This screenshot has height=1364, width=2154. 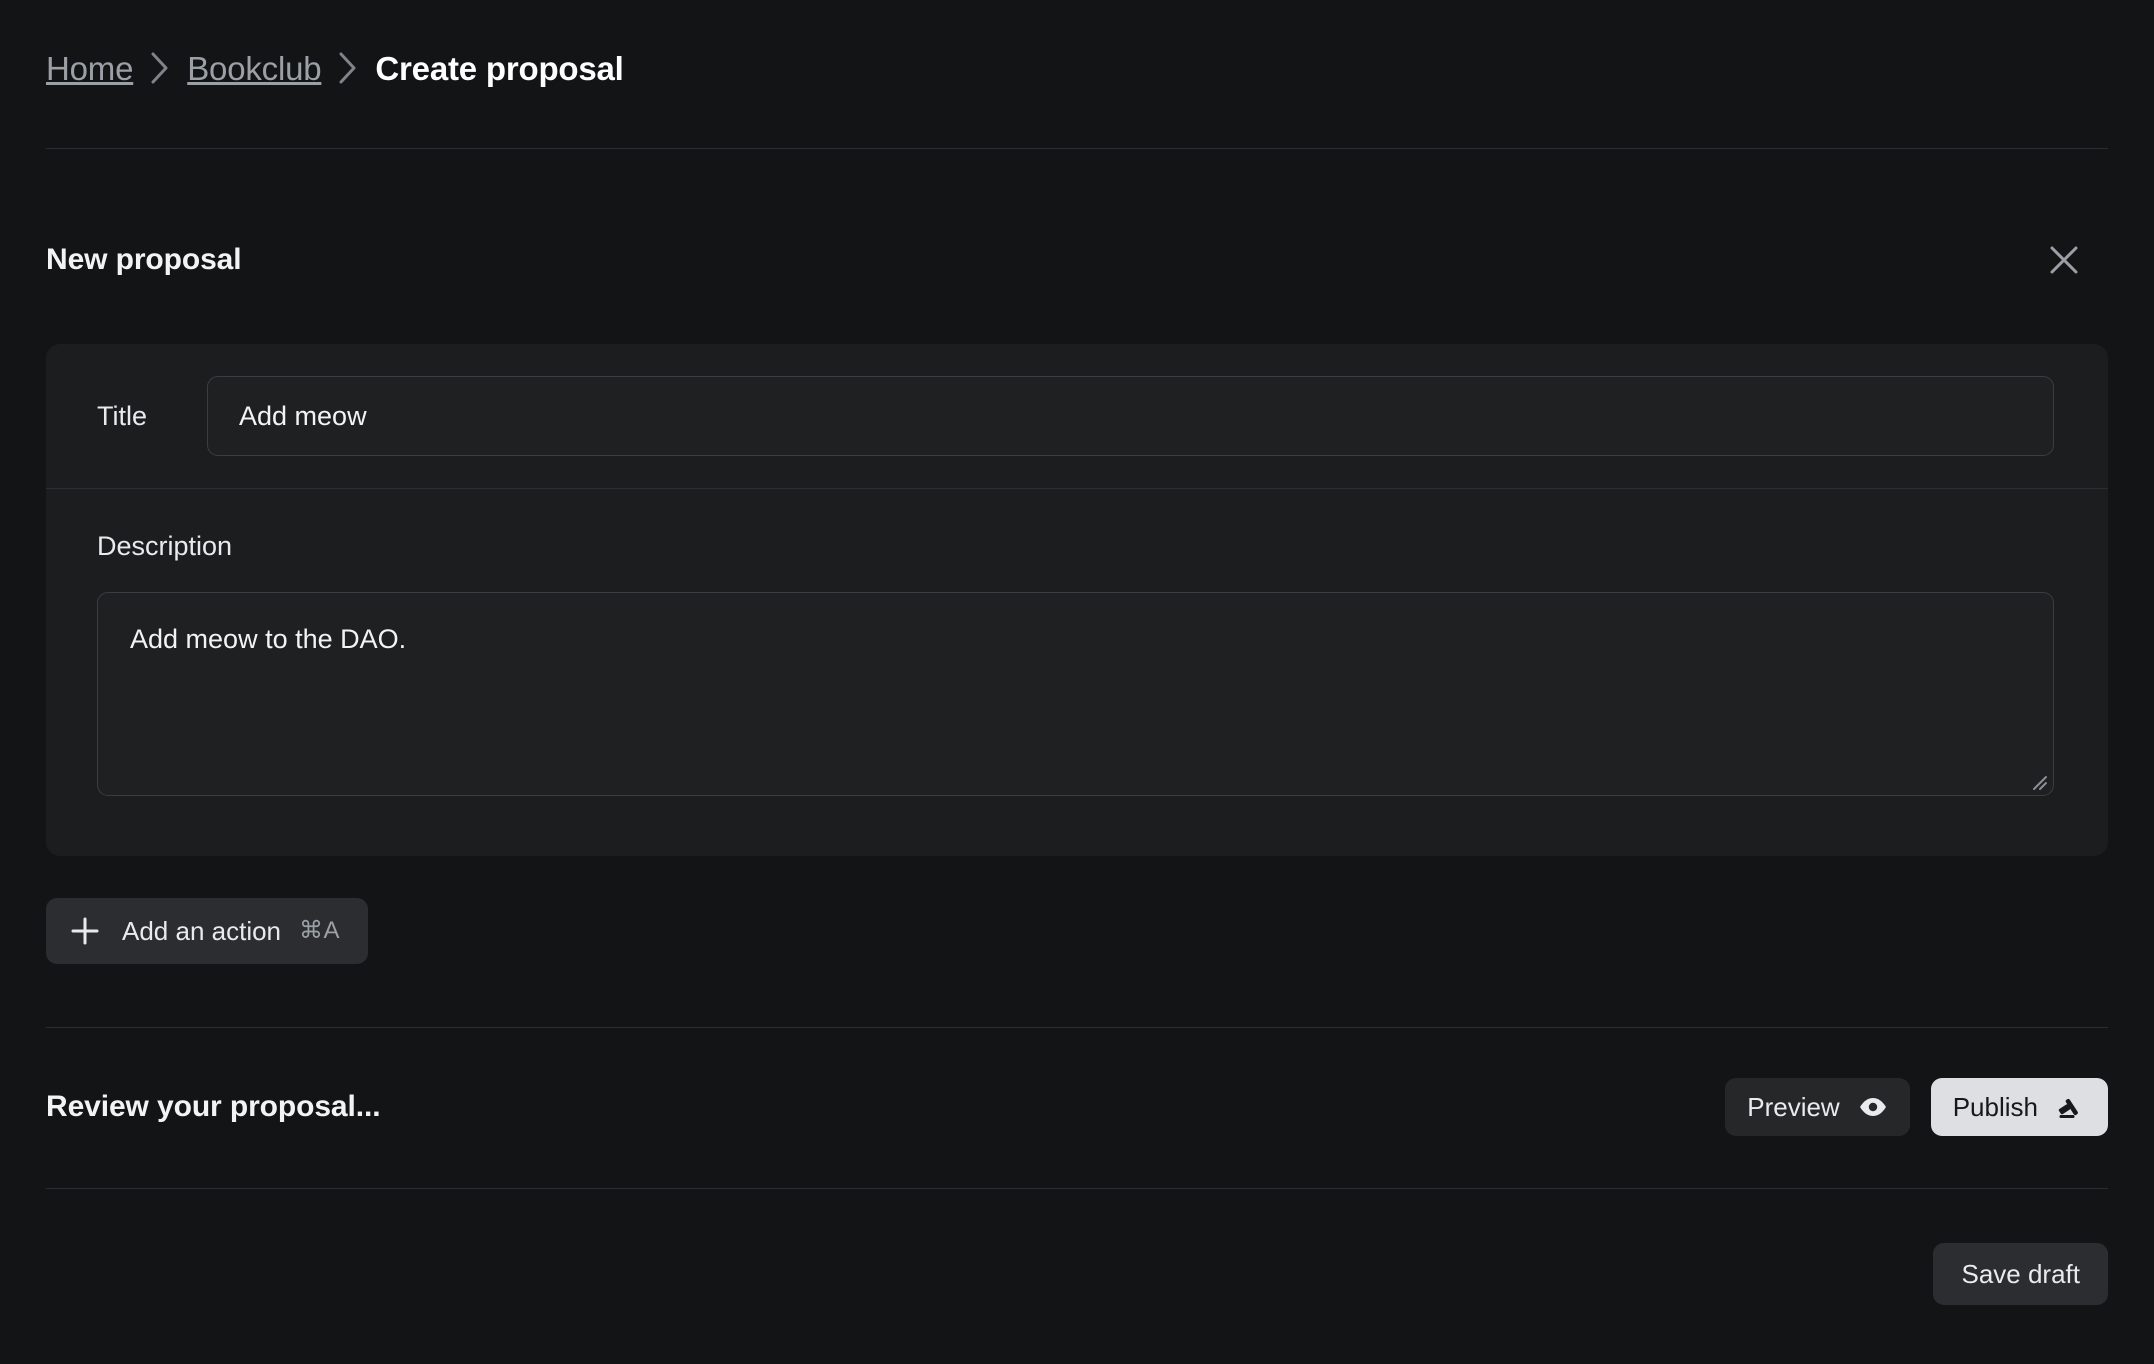 I want to click on breadcrumb-divider, so click(x=1077, y=148).